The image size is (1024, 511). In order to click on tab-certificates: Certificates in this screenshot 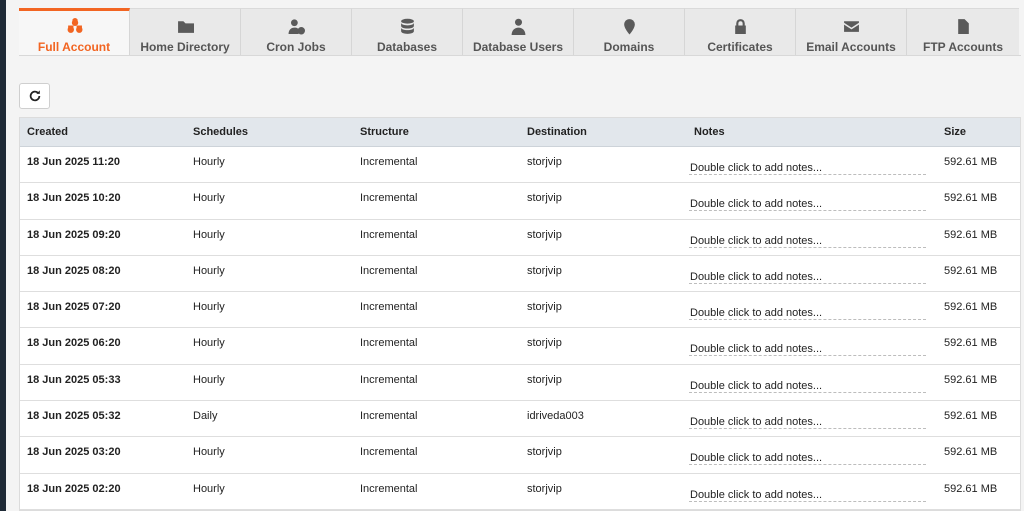, I will do `click(740, 31)`.